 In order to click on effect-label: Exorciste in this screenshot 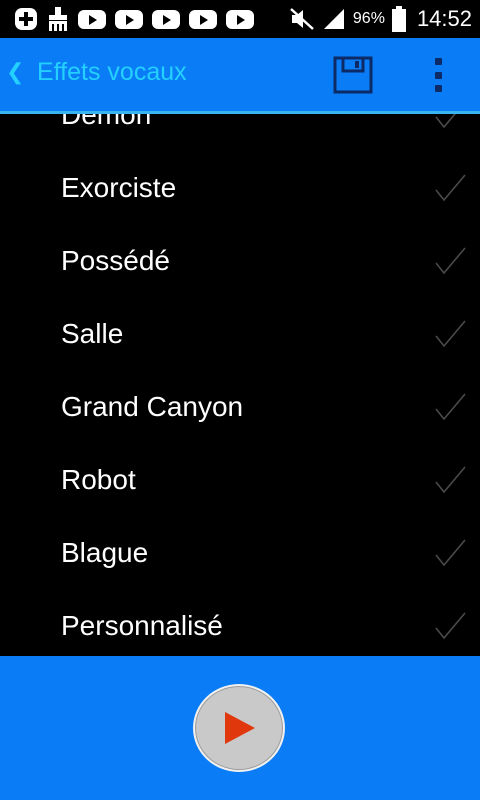, I will do `click(119, 187)`.